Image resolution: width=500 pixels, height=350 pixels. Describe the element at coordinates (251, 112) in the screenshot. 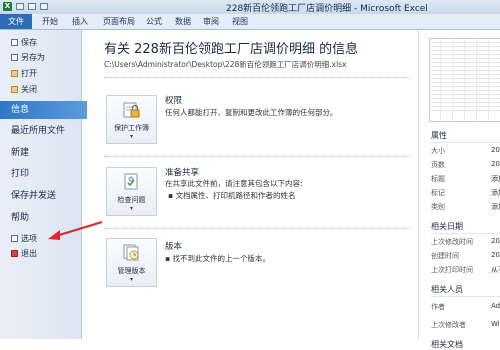

I see `permissions-text: 任何人都能打开、复制和更改此工作簿的任何部分。` at that location.